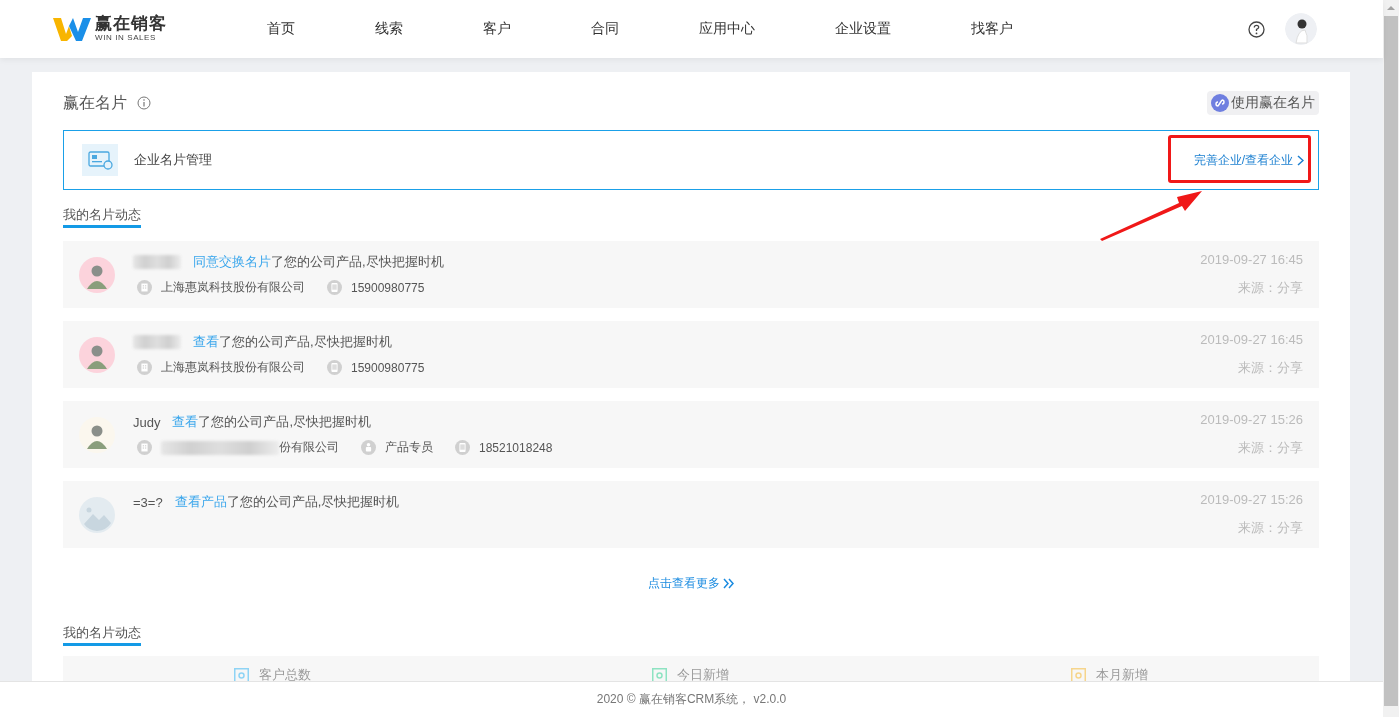 The height and width of the screenshot is (717, 1399). Describe the element at coordinates (1122, 673) in the screenshot. I see `stat-label: 本月新增` at that location.